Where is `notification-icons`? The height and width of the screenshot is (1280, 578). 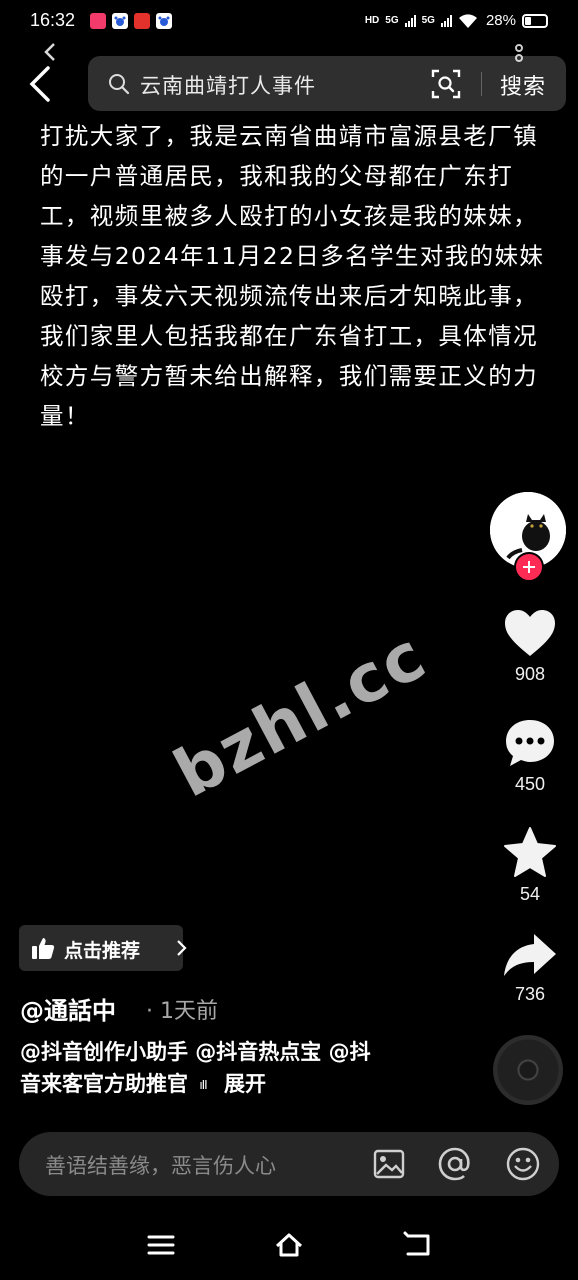
notification-icons is located at coordinates (131, 21).